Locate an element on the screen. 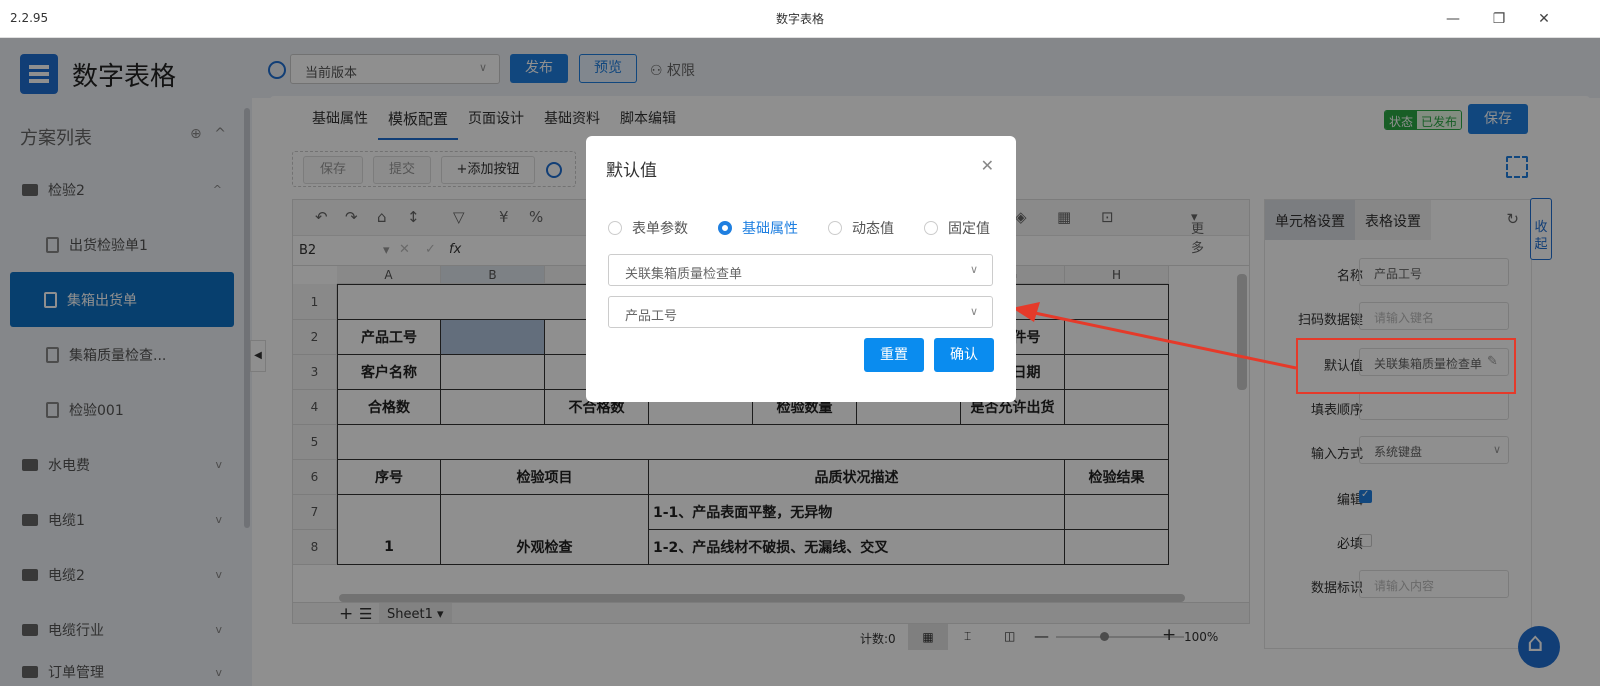 The height and width of the screenshot is (686, 1600). radio-fixed-value: 固定值 is located at coordinates (957, 228).